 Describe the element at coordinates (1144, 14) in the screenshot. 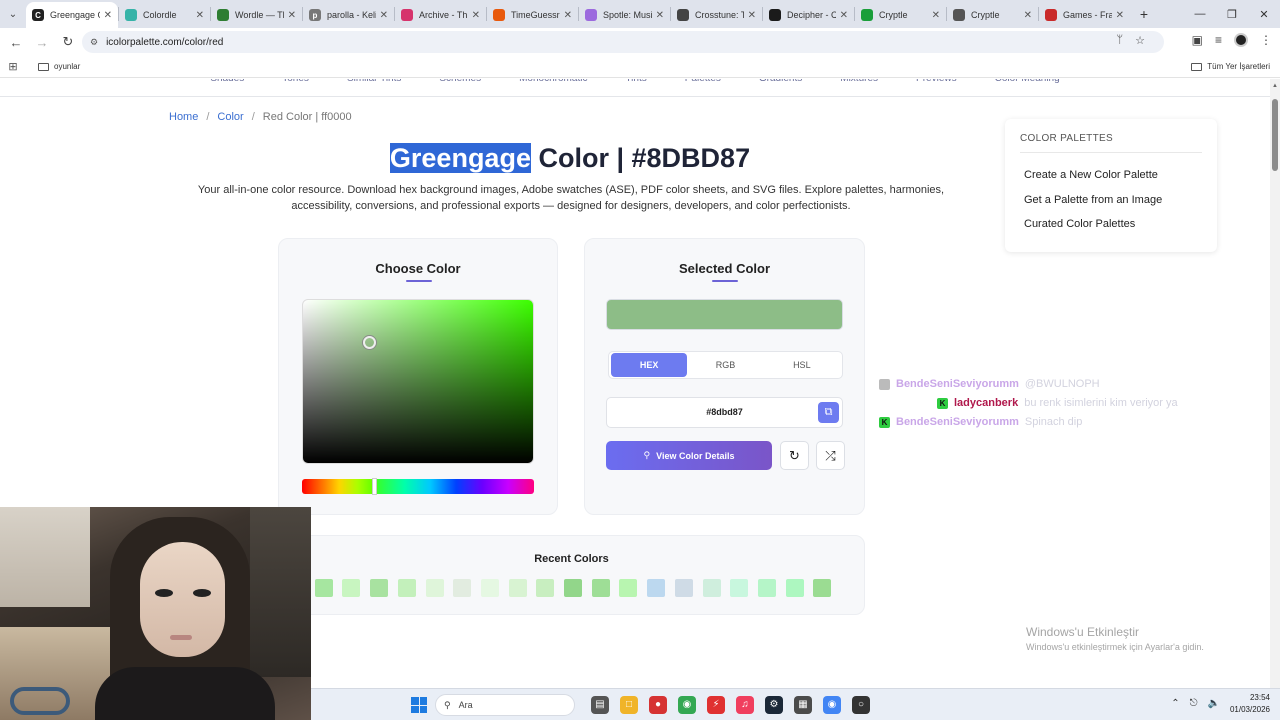

I see `new-tab-button: +` at that location.